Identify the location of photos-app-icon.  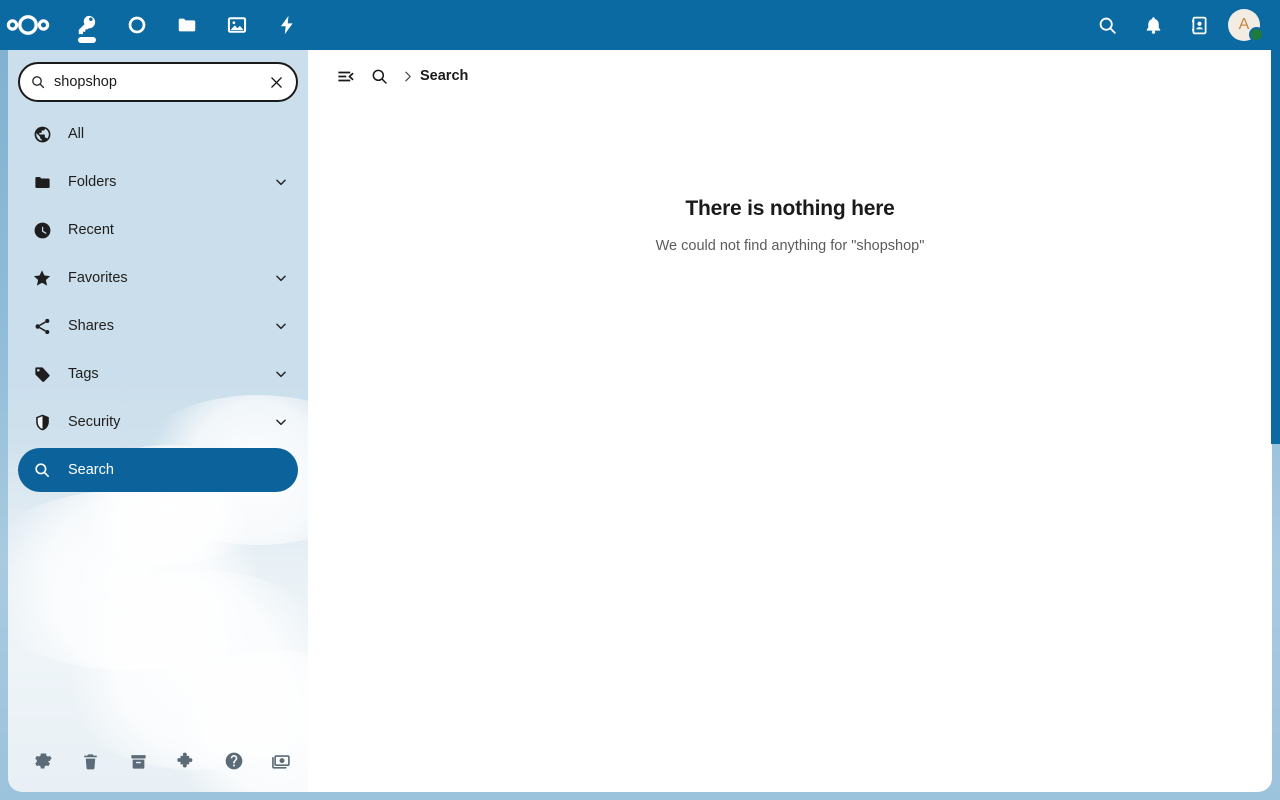
(237, 25).